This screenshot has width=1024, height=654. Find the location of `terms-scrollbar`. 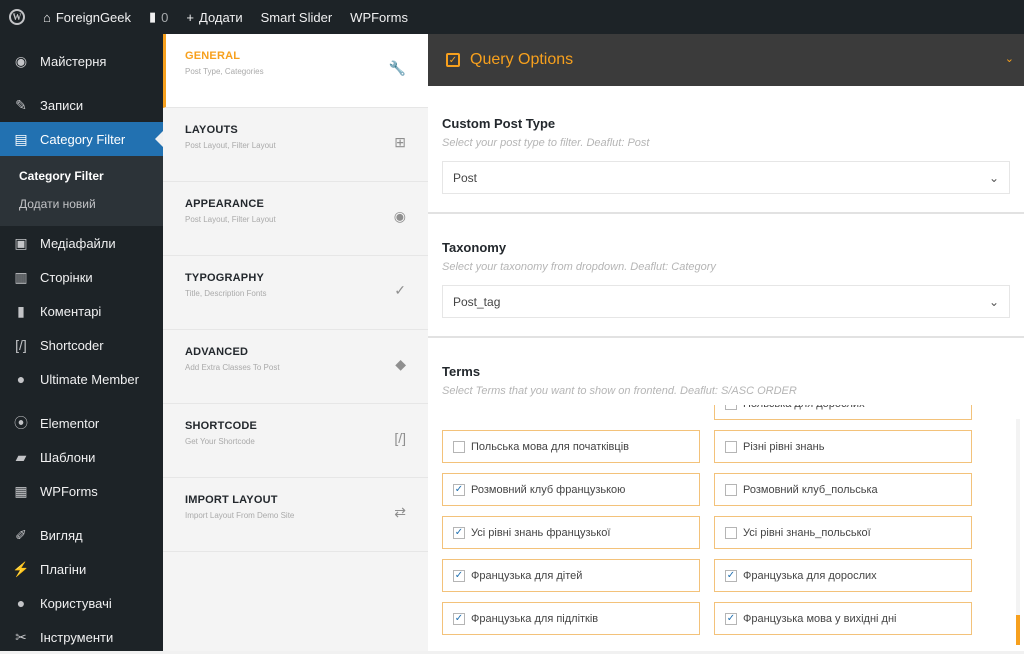

terms-scrollbar is located at coordinates (1018, 532).